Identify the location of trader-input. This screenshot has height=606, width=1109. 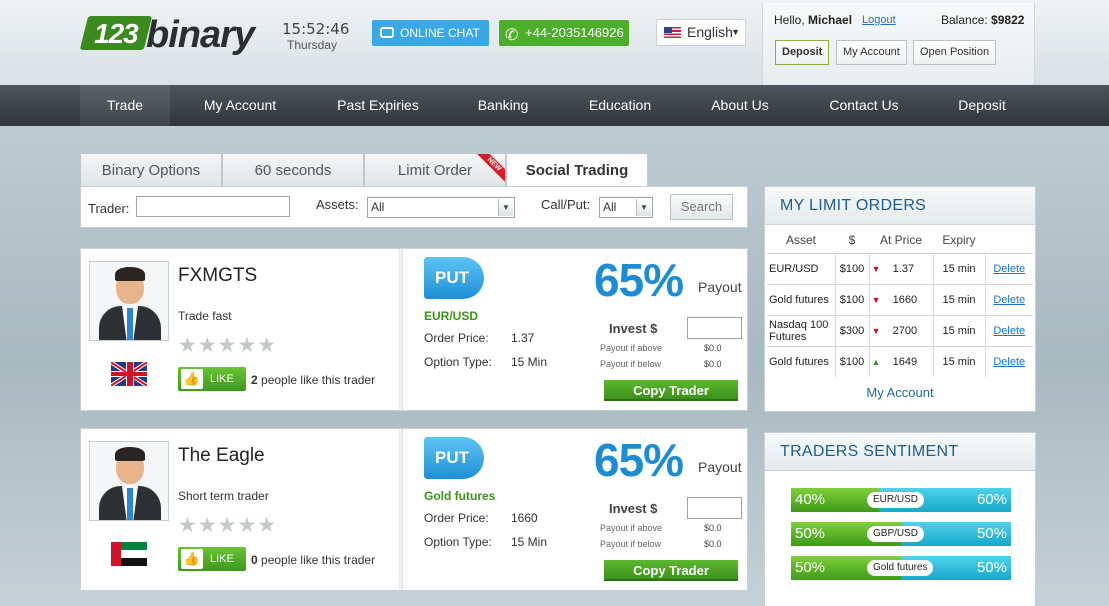
(213, 206).